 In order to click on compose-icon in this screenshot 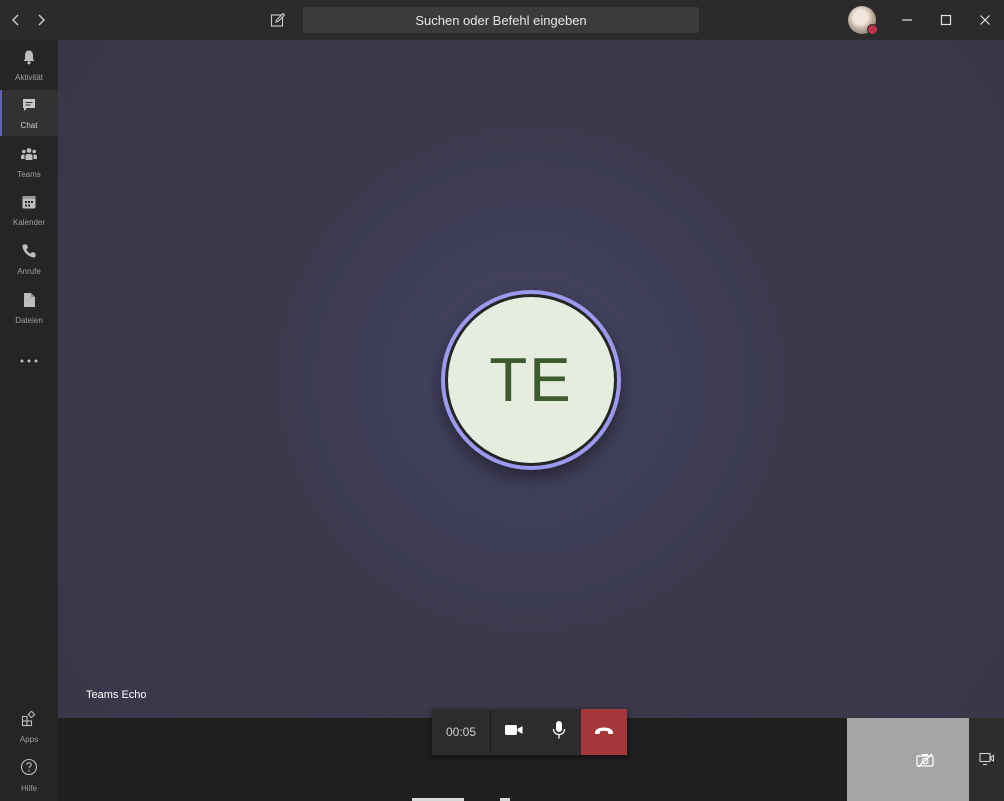, I will do `click(278, 20)`.